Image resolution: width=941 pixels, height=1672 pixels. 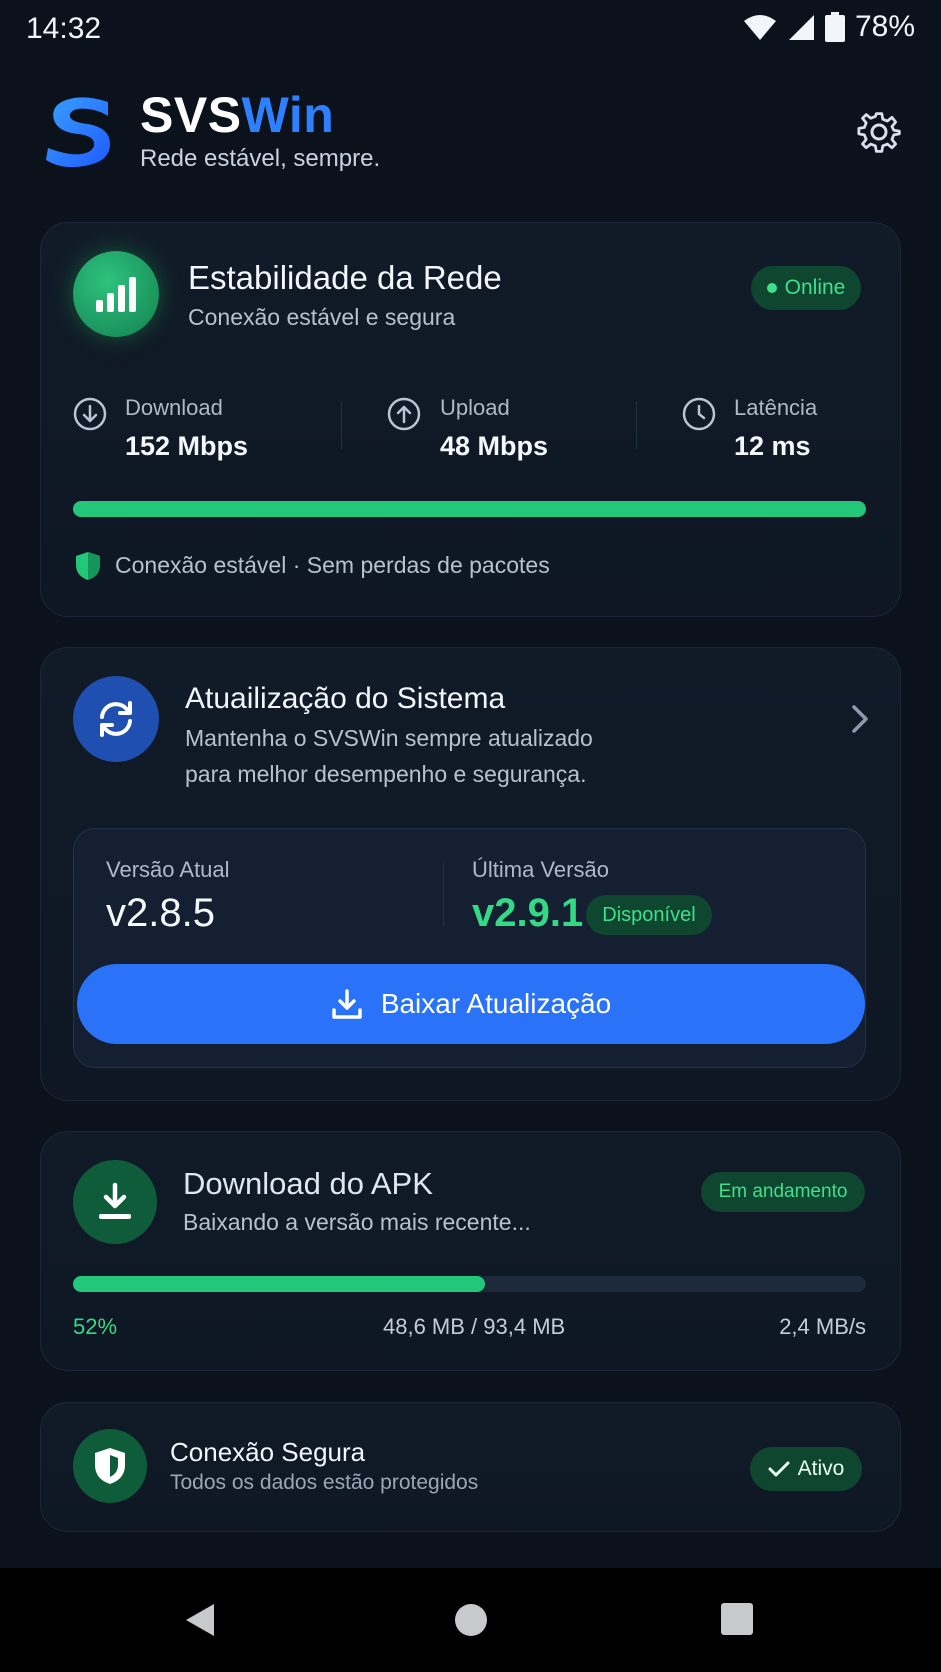 I want to click on signal-badge, so click(x=116, y=294).